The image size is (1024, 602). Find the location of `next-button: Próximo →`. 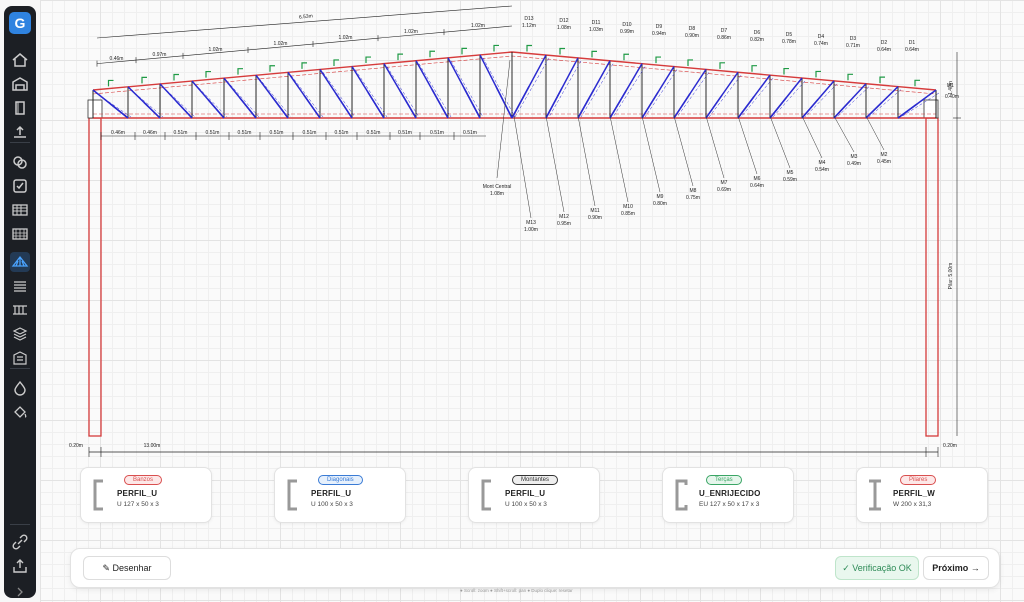

next-button: Próximo → is located at coordinates (956, 568).